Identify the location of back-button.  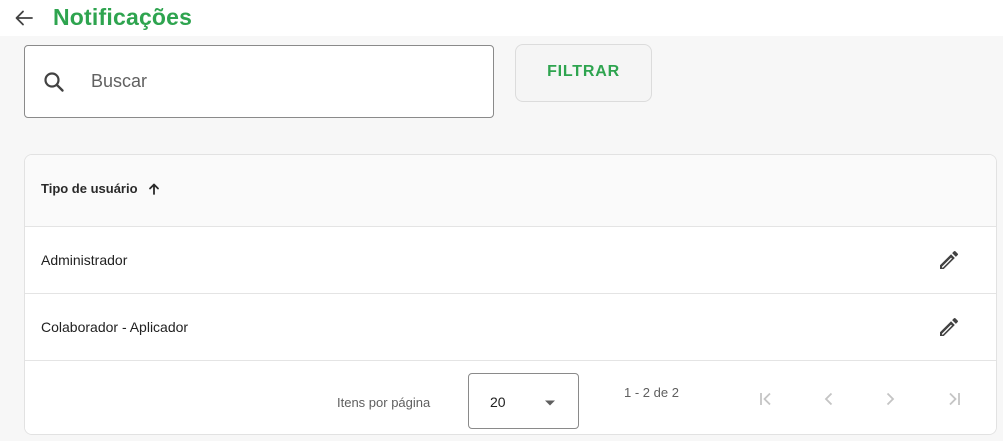
(24, 18).